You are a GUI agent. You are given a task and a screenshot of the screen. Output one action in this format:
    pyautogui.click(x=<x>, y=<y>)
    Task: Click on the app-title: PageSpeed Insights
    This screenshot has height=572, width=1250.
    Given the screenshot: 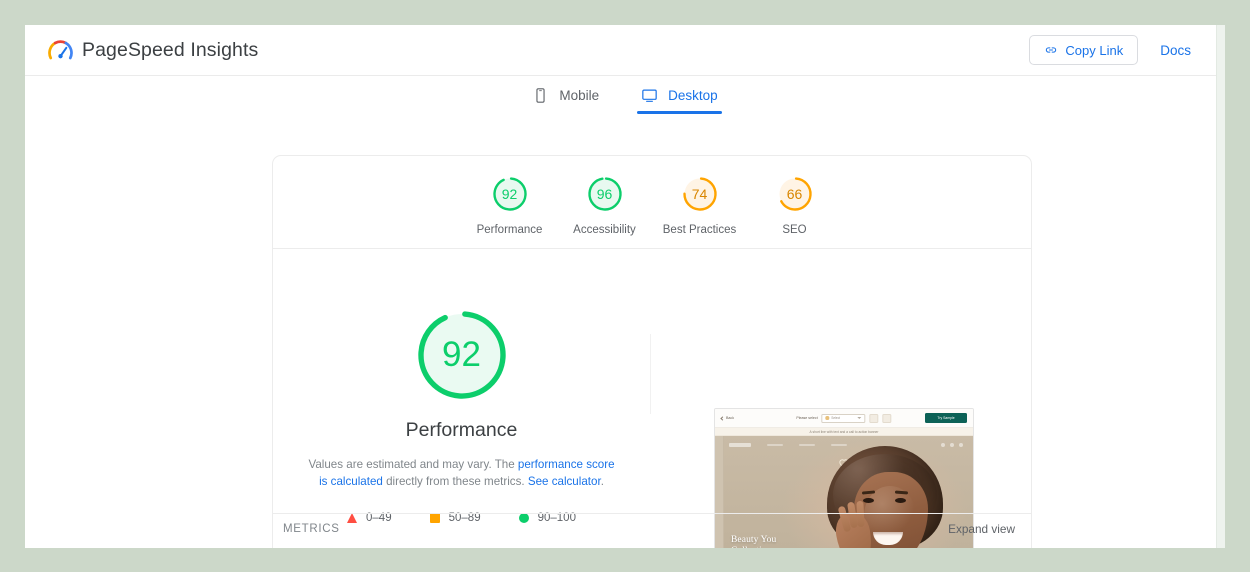 What is the action you would take?
    pyautogui.click(x=170, y=49)
    